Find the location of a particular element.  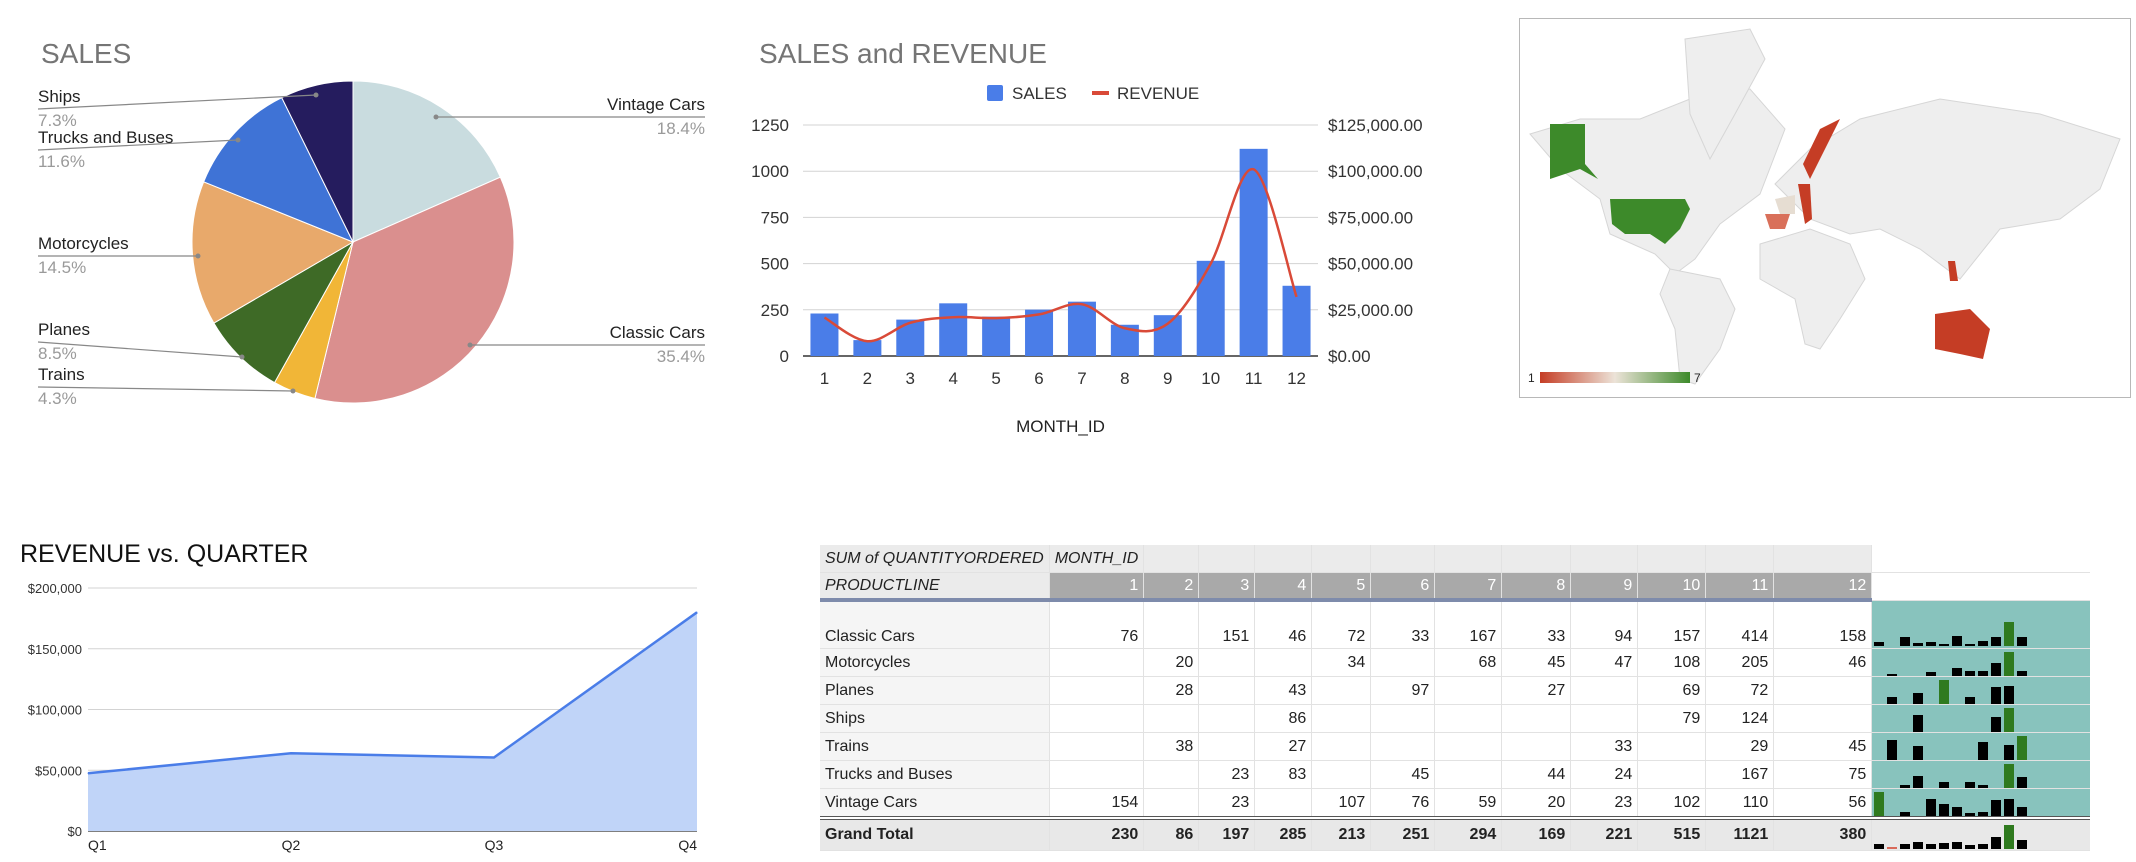

table-row: Planes 28 43 97 27 69 72 is located at coordinates (1455, 690).